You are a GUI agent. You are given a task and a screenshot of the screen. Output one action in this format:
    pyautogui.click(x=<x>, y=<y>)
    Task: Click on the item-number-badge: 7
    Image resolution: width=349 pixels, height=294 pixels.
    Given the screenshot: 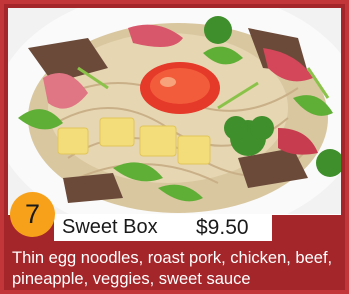 What is the action you would take?
    pyautogui.click(x=32, y=214)
    